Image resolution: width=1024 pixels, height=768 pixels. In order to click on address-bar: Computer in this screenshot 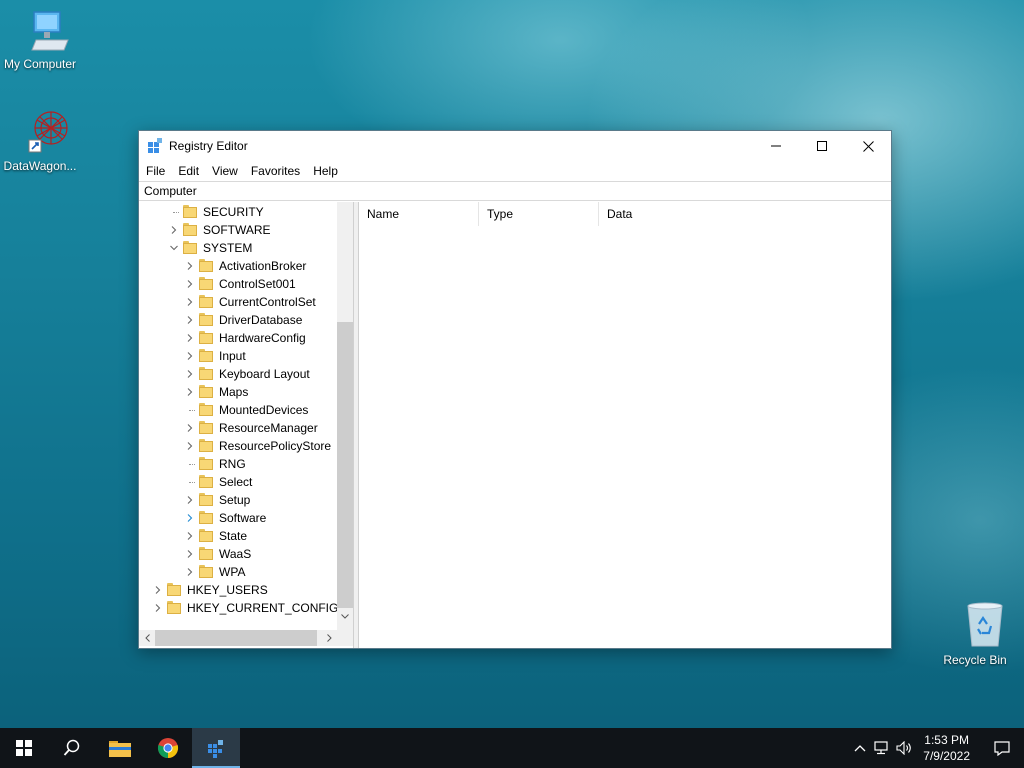, I will do `click(515, 191)`.